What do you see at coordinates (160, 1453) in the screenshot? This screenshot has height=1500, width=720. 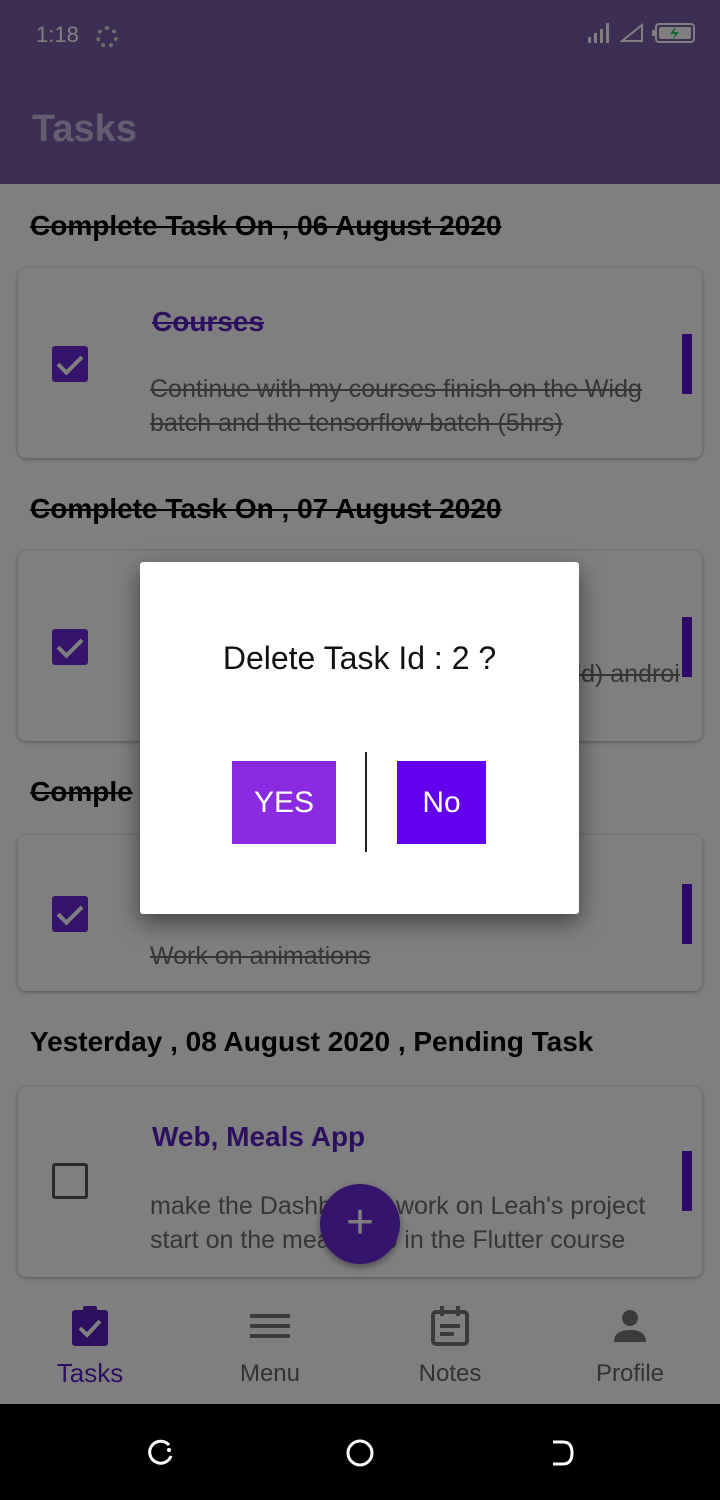 I see `recent-apps-icon` at bounding box center [160, 1453].